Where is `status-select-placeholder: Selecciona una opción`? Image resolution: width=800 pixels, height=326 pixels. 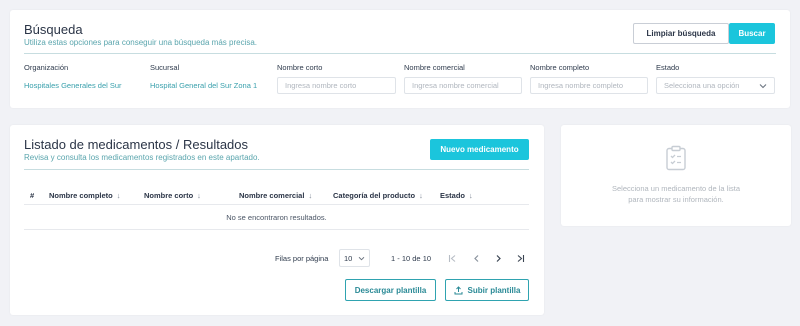 status-select-placeholder: Selecciona una opción is located at coordinates (702, 85).